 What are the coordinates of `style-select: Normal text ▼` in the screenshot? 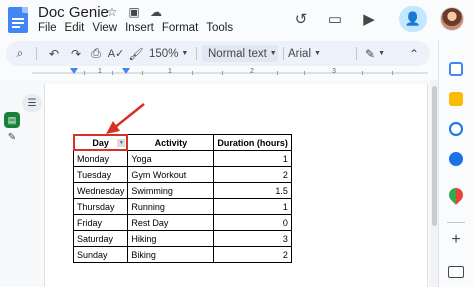 It's located at (240, 53).